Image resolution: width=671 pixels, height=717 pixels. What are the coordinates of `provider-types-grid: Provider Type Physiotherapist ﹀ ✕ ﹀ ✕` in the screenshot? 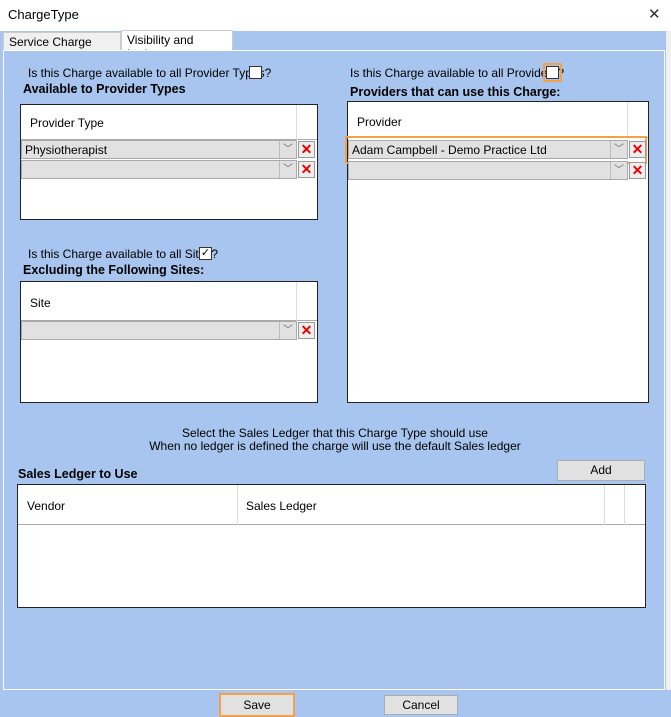 It's located at (169, 162).